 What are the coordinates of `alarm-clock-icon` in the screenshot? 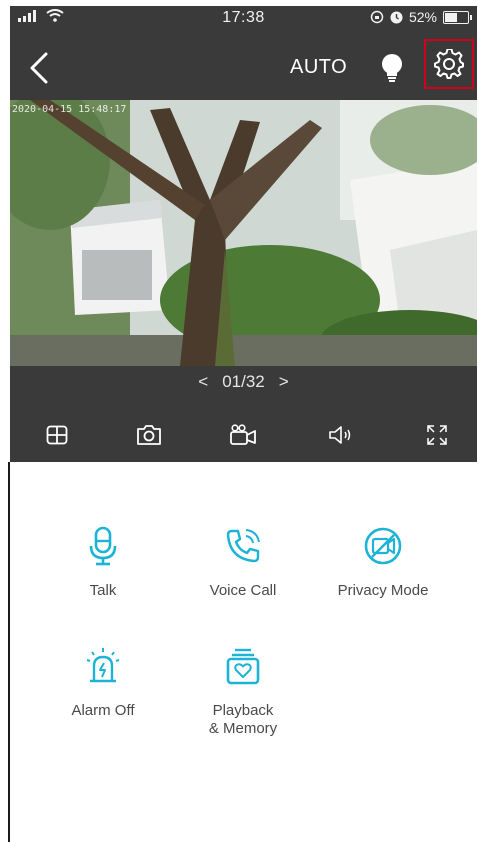 It's located at (396, 17).